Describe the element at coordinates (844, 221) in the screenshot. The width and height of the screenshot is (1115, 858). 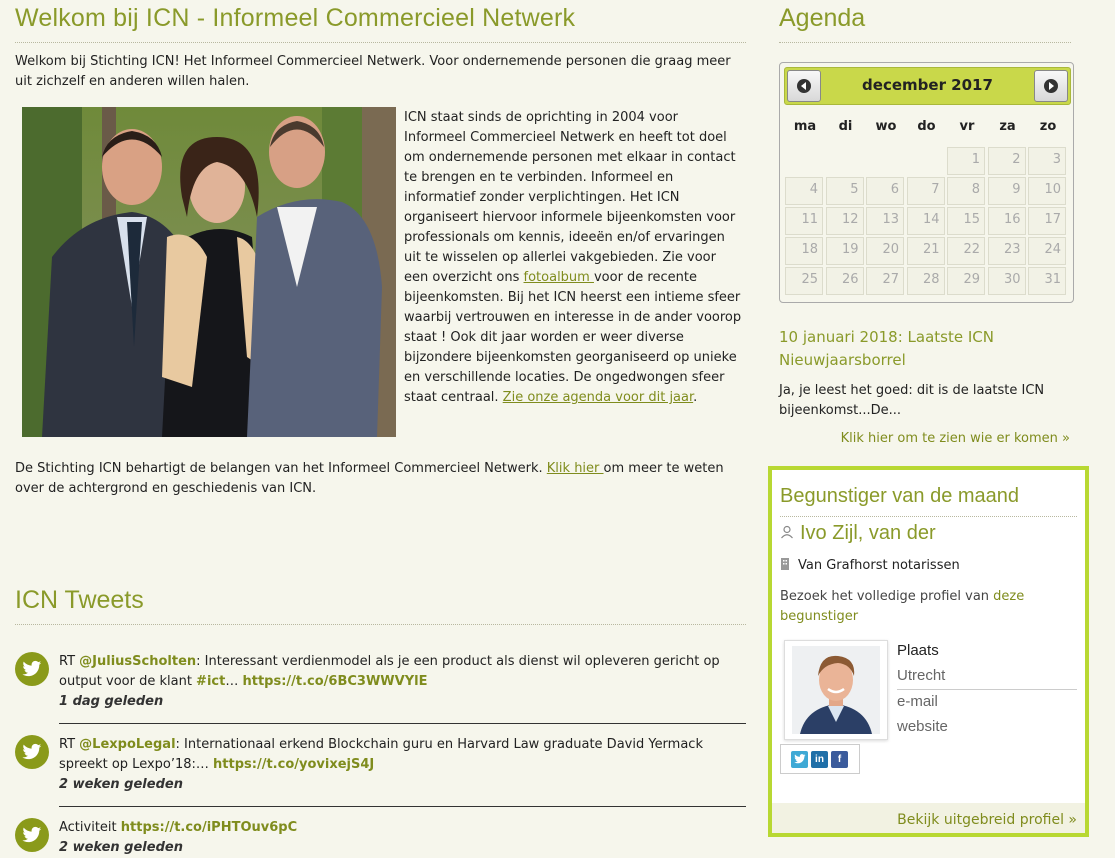
I see `calendar-day: 12` at that location.